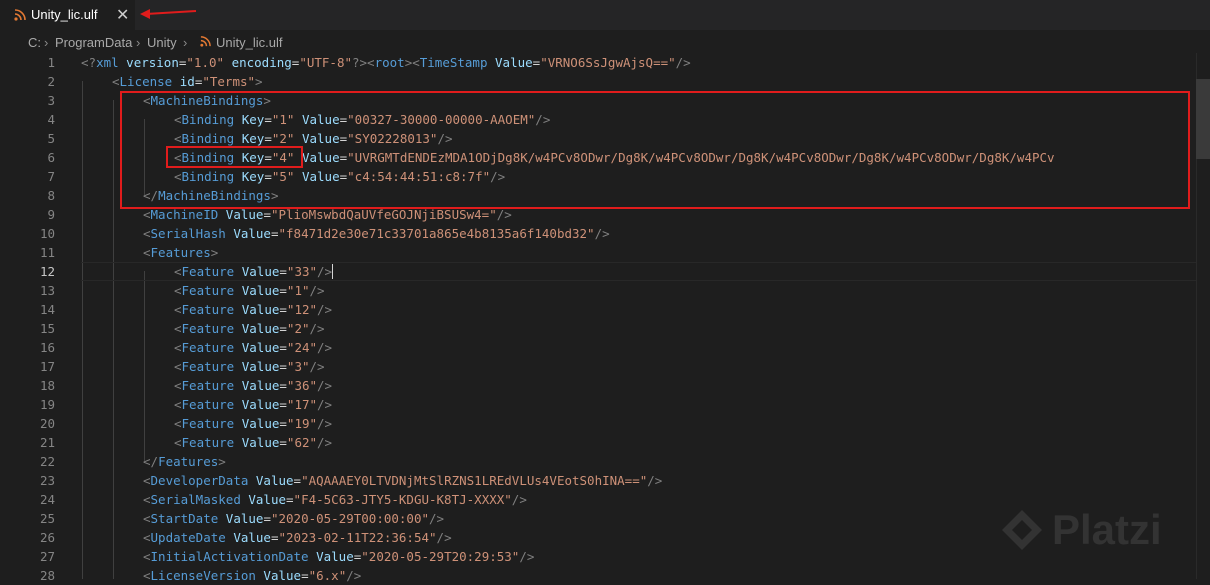 The image size is (1210, 585). What do you see at coordinates (234, 157) in the screenshot?
I see `binding-key-4-highlight-box` at bounding box center [234, 157].